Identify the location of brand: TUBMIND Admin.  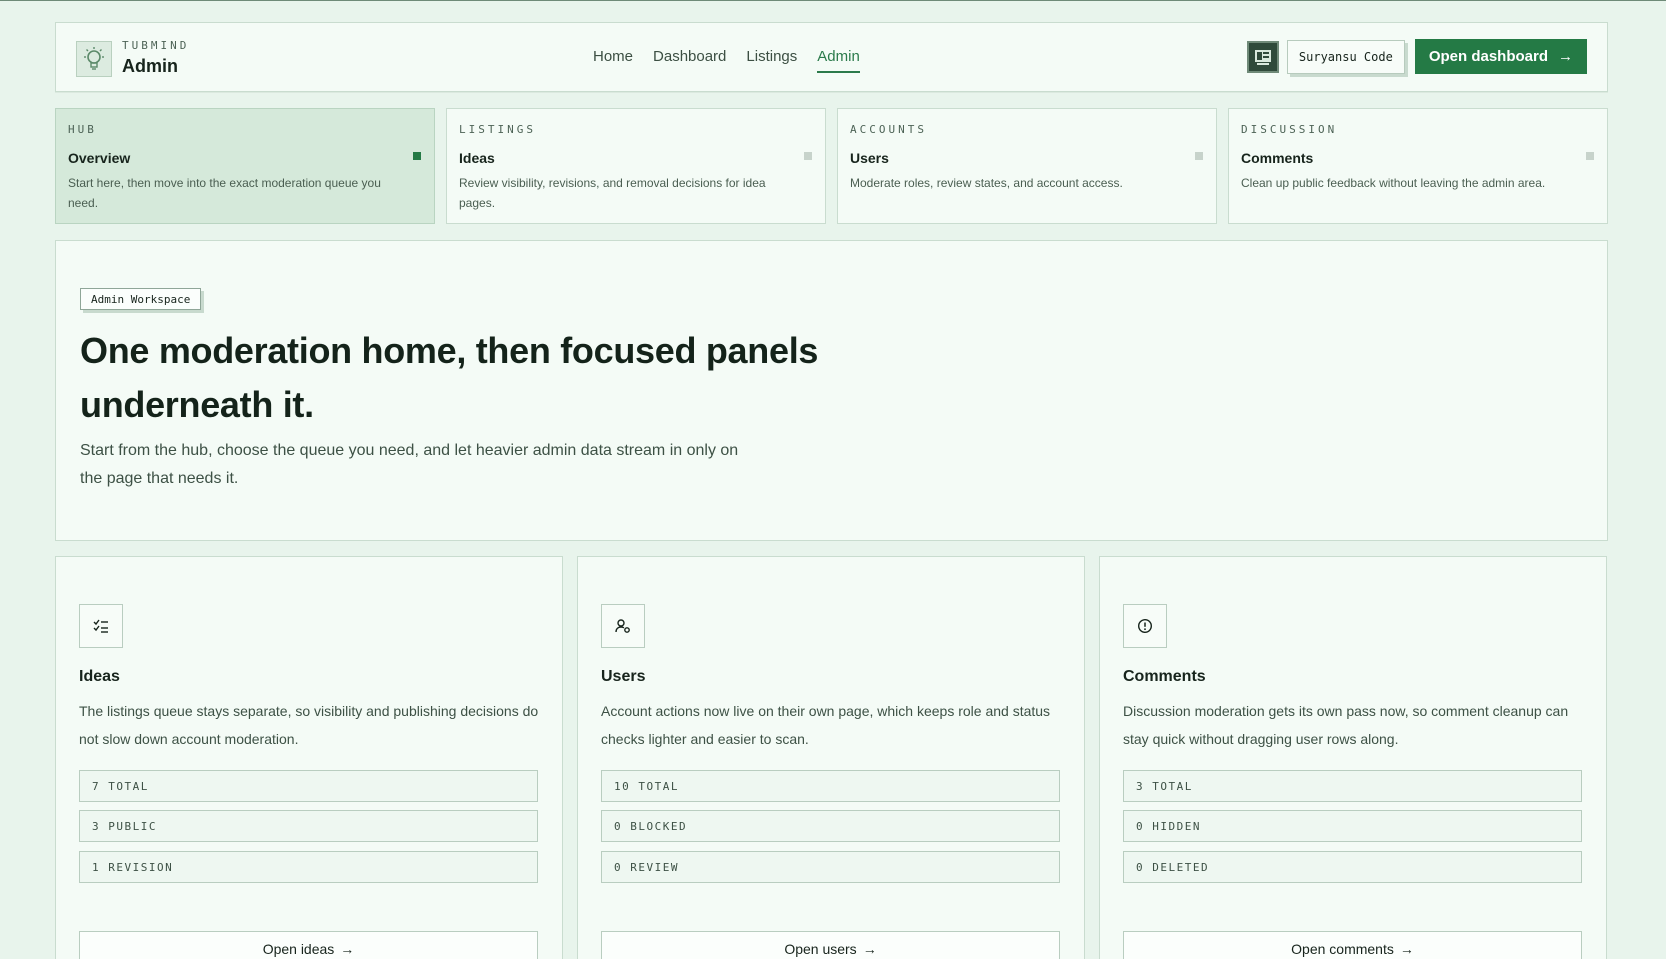
(132, 58).